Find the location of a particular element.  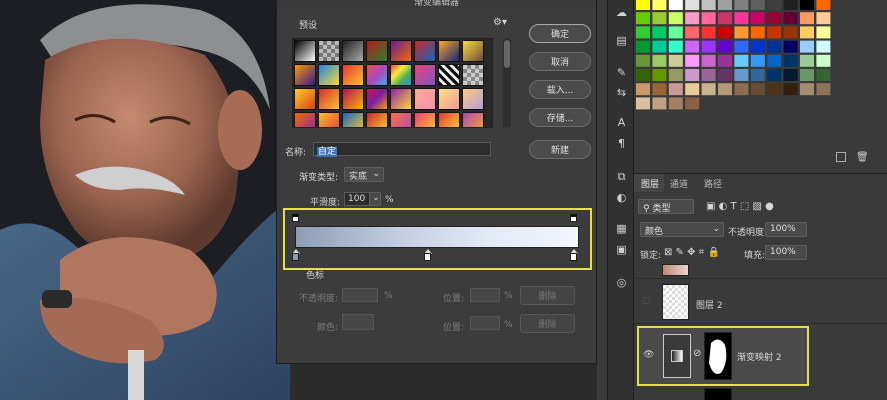

swatches-panel: 🗑 is located at coordinates (760, 82).